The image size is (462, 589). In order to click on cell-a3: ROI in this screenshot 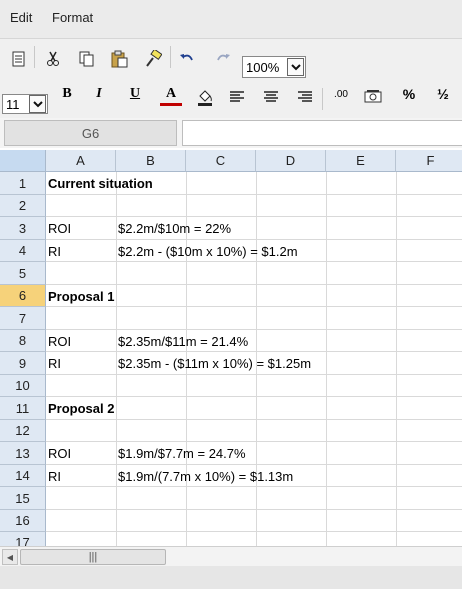, I will do `click(58, 228)`.